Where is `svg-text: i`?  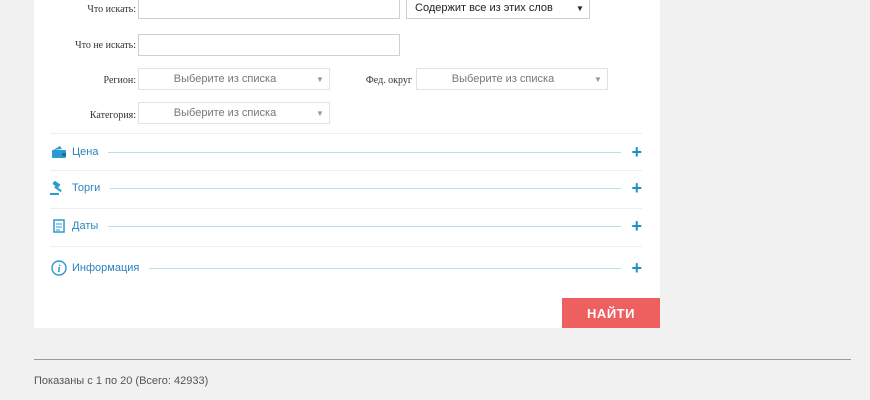
svg-text: i is located at coordinates (59, 269).